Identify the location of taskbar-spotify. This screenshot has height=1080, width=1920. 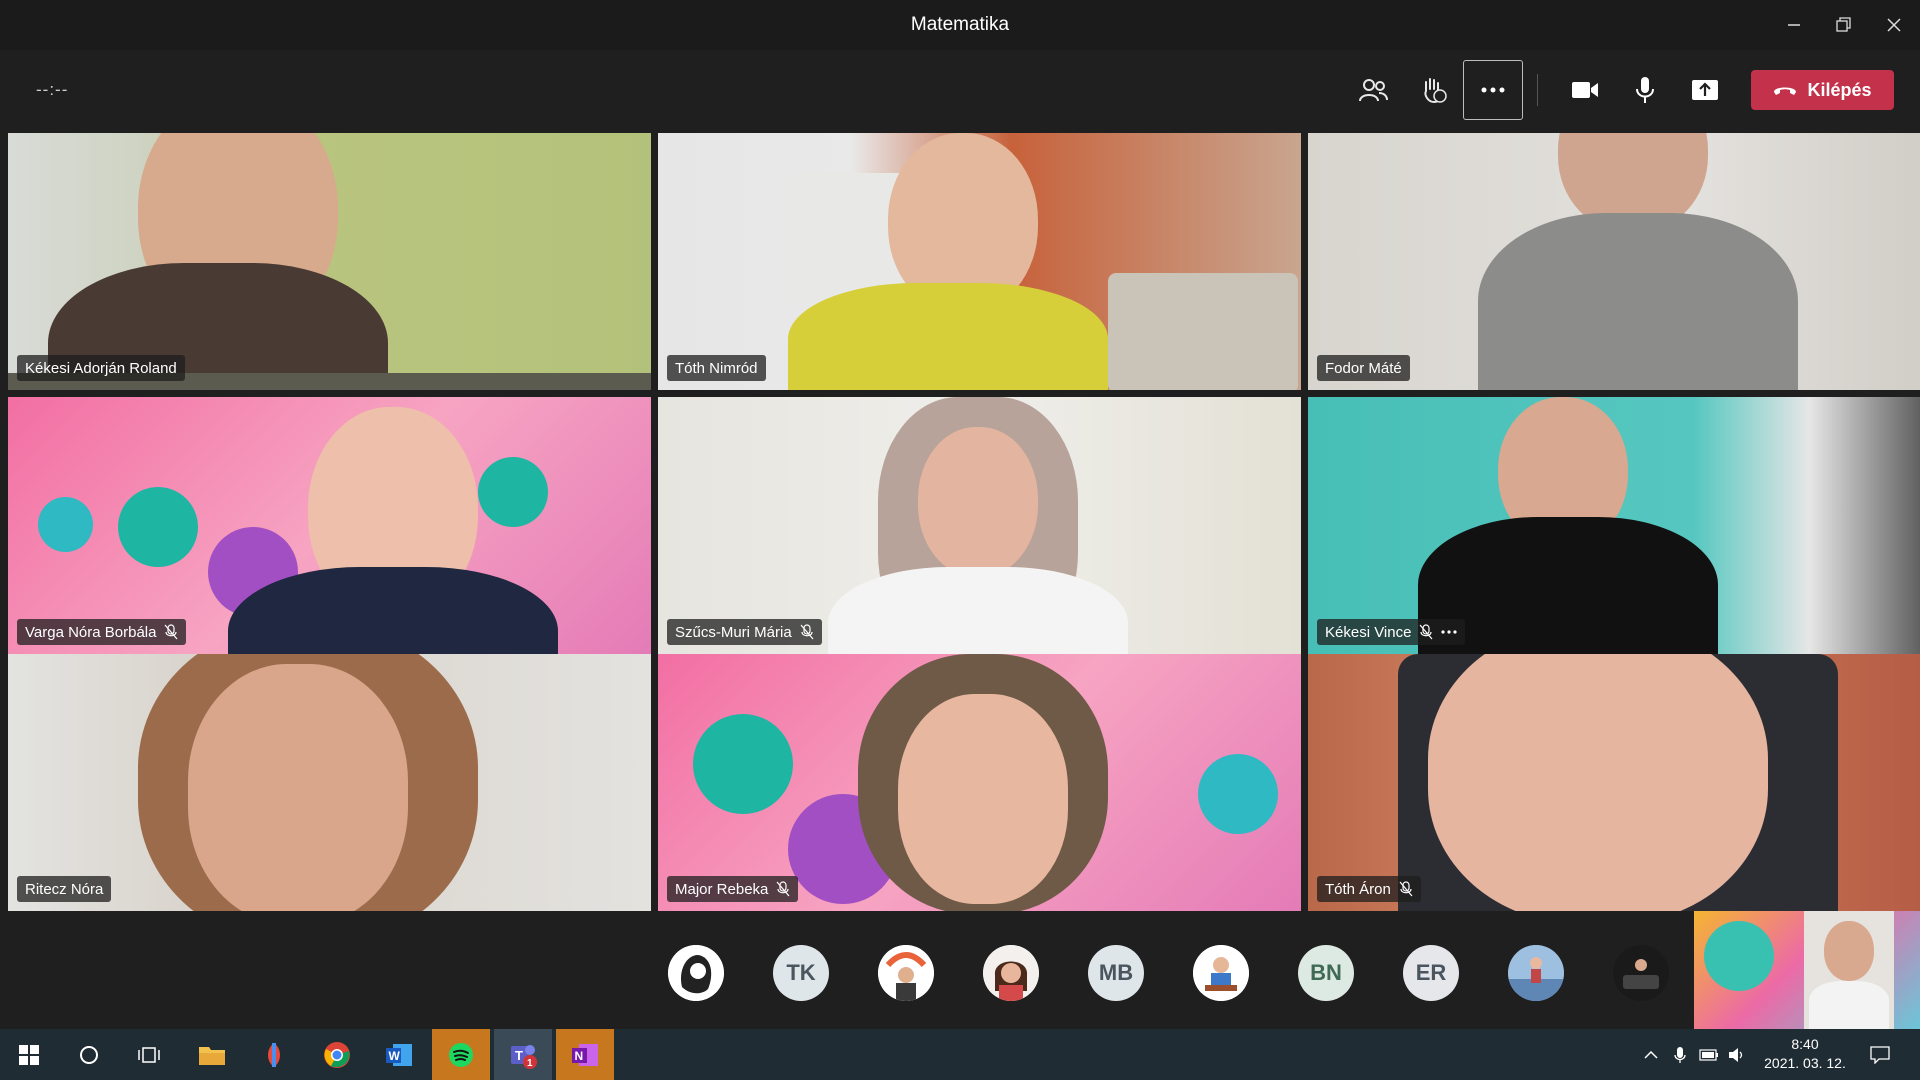
(461, 1054).